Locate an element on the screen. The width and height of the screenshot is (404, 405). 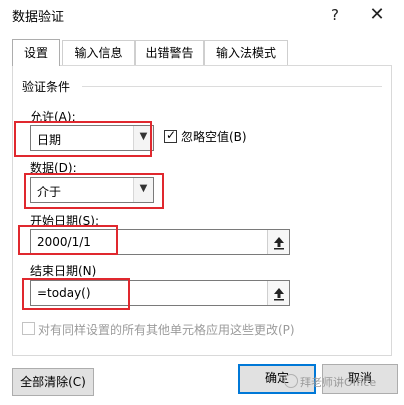
tab-ime-mode: 输入法模式 is located at coordinates (246, 53).